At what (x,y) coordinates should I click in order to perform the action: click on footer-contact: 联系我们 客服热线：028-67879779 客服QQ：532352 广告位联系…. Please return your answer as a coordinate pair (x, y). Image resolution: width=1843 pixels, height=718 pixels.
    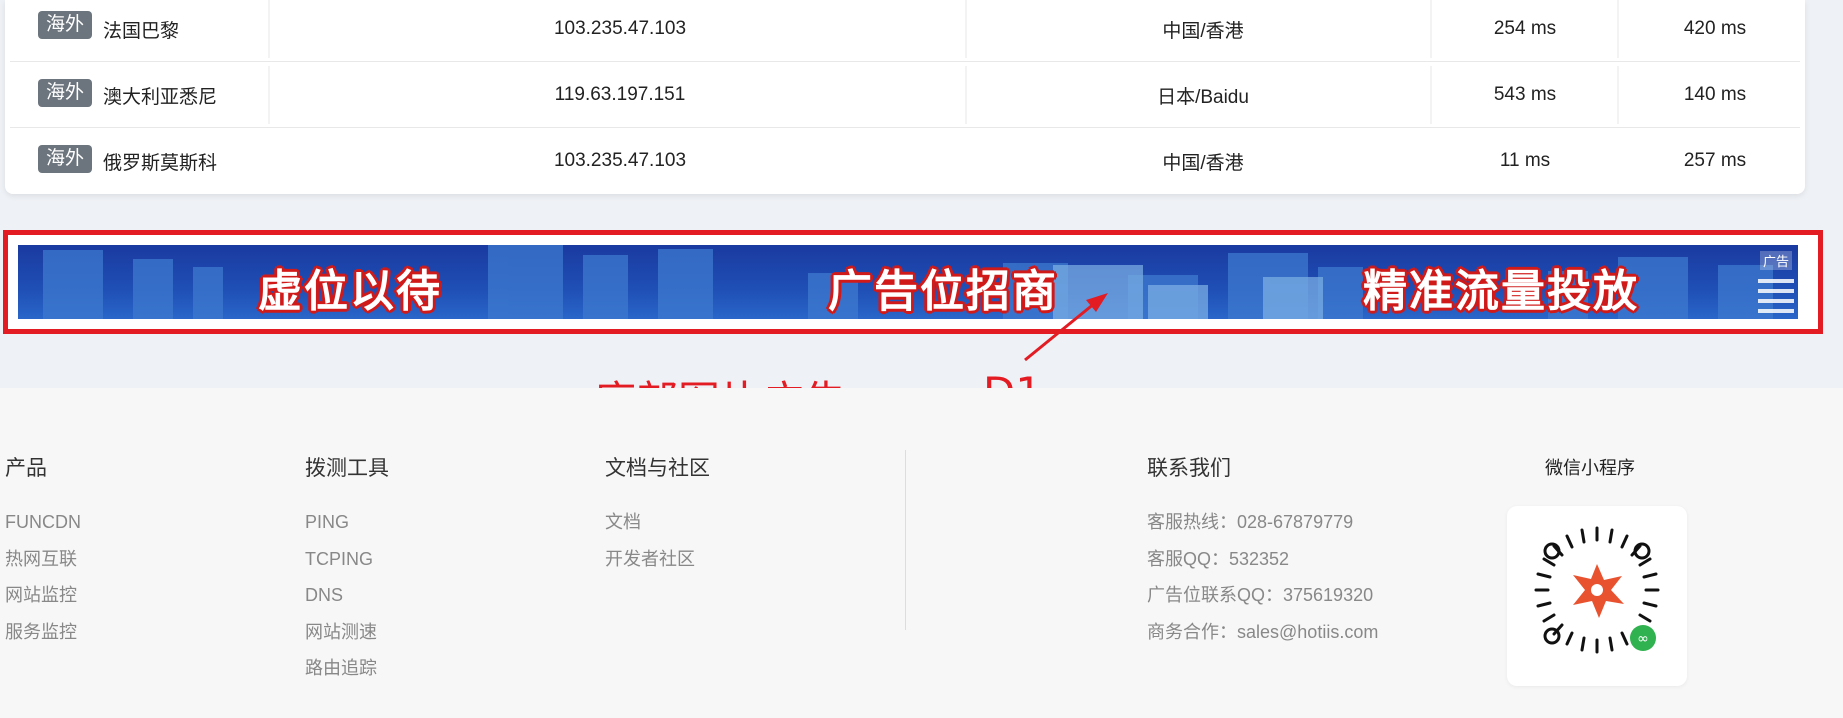
    Looking at the image, I should click on (1262, 554).